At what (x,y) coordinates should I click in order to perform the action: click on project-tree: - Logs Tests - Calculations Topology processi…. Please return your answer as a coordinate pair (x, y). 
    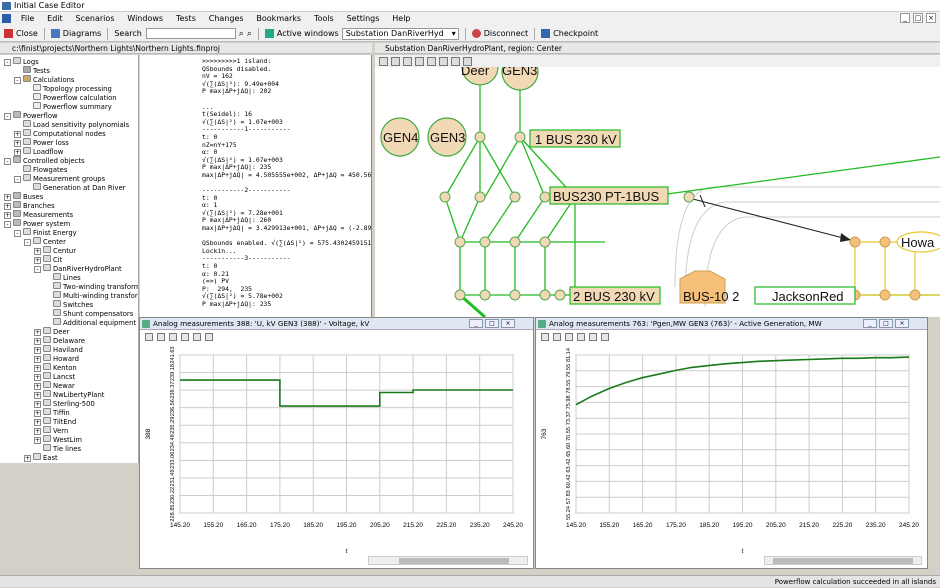
    Looking at the image, I should click on (69, 259).